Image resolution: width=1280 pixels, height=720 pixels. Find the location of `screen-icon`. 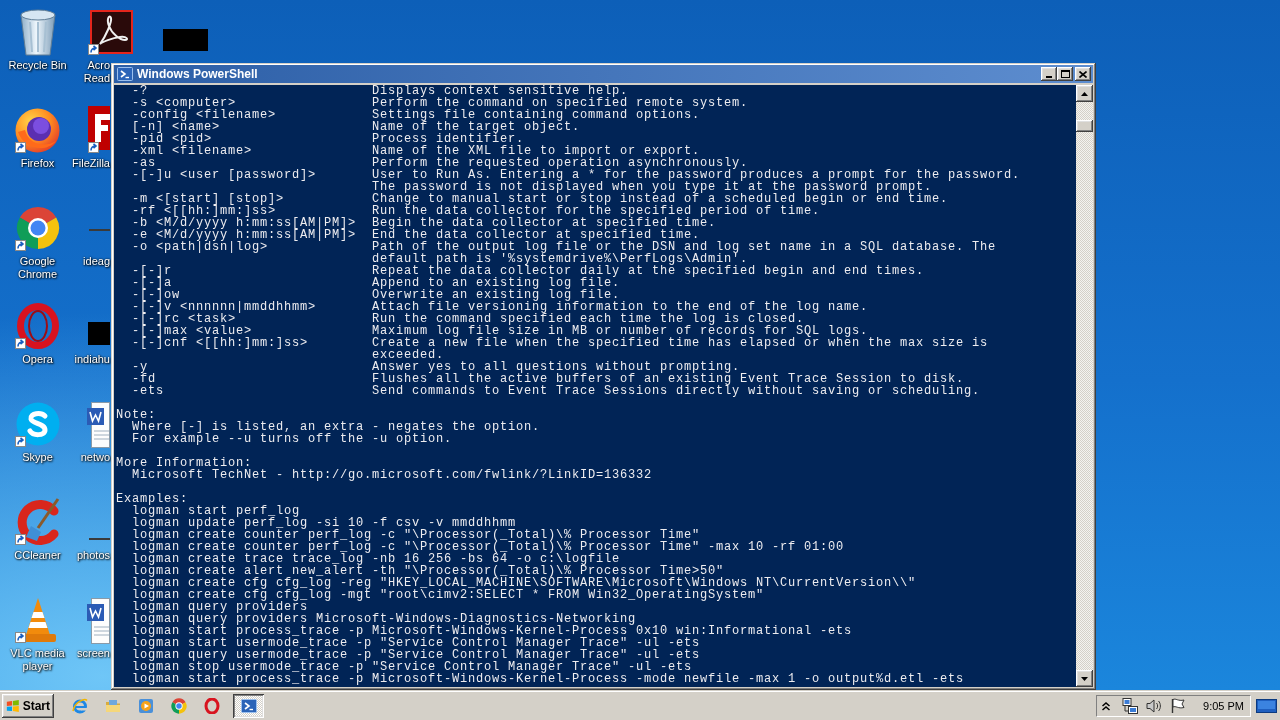

screen-icon is located at coordinates (1266, 706).